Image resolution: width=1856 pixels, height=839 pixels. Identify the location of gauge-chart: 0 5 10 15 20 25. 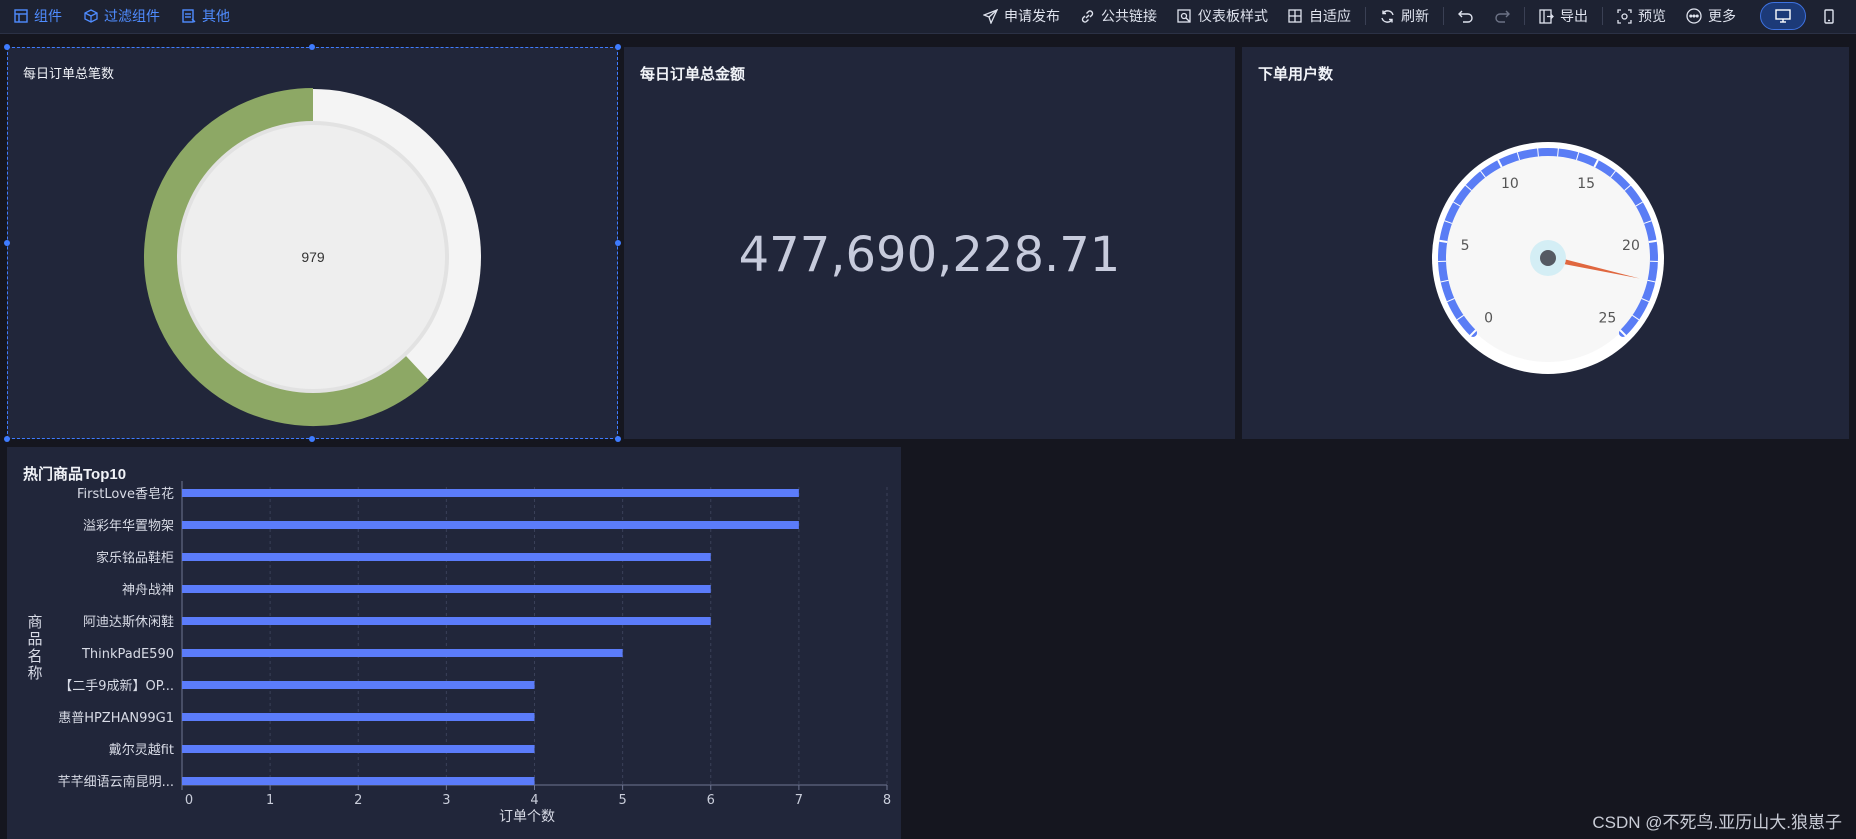
(1548, 258).